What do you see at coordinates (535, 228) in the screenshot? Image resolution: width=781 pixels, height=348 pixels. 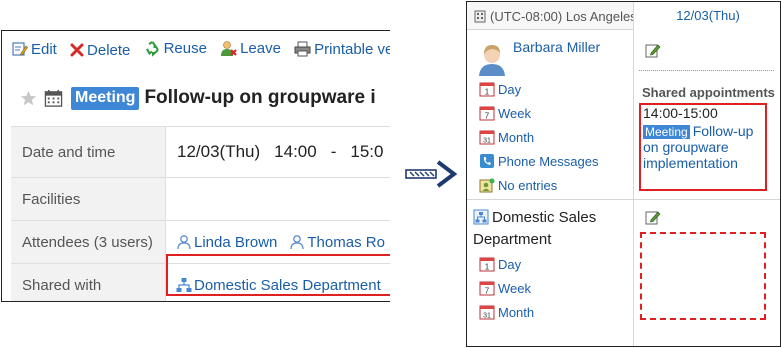 I see `group-name-text: Domestic Sales Department` at bounding box center [535, 228].